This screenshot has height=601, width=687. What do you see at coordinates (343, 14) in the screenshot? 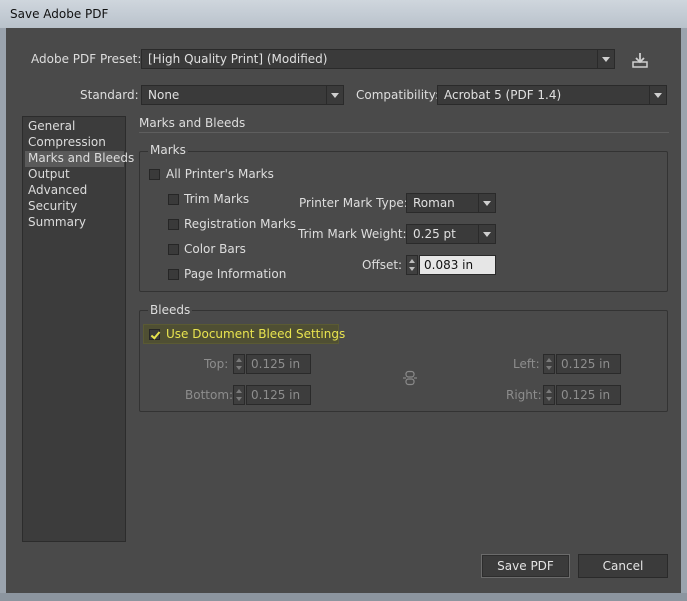
I see `title-bar: Save Adobe PDF` at bounding box center [343, 14].